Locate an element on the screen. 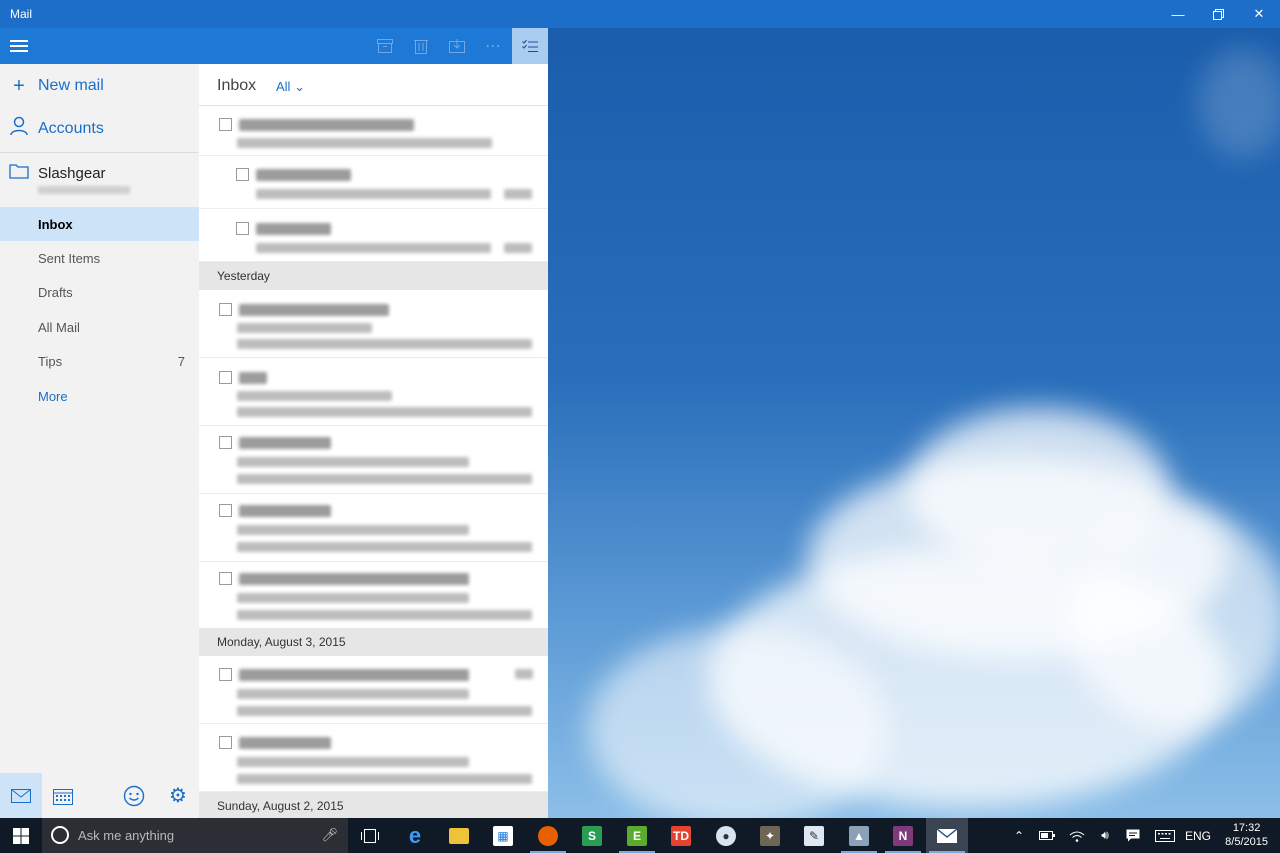 Image resolution: width=1280 pixels, height=853 pixels. folder-drafts: Drafts is located at coordinates (99, 292).